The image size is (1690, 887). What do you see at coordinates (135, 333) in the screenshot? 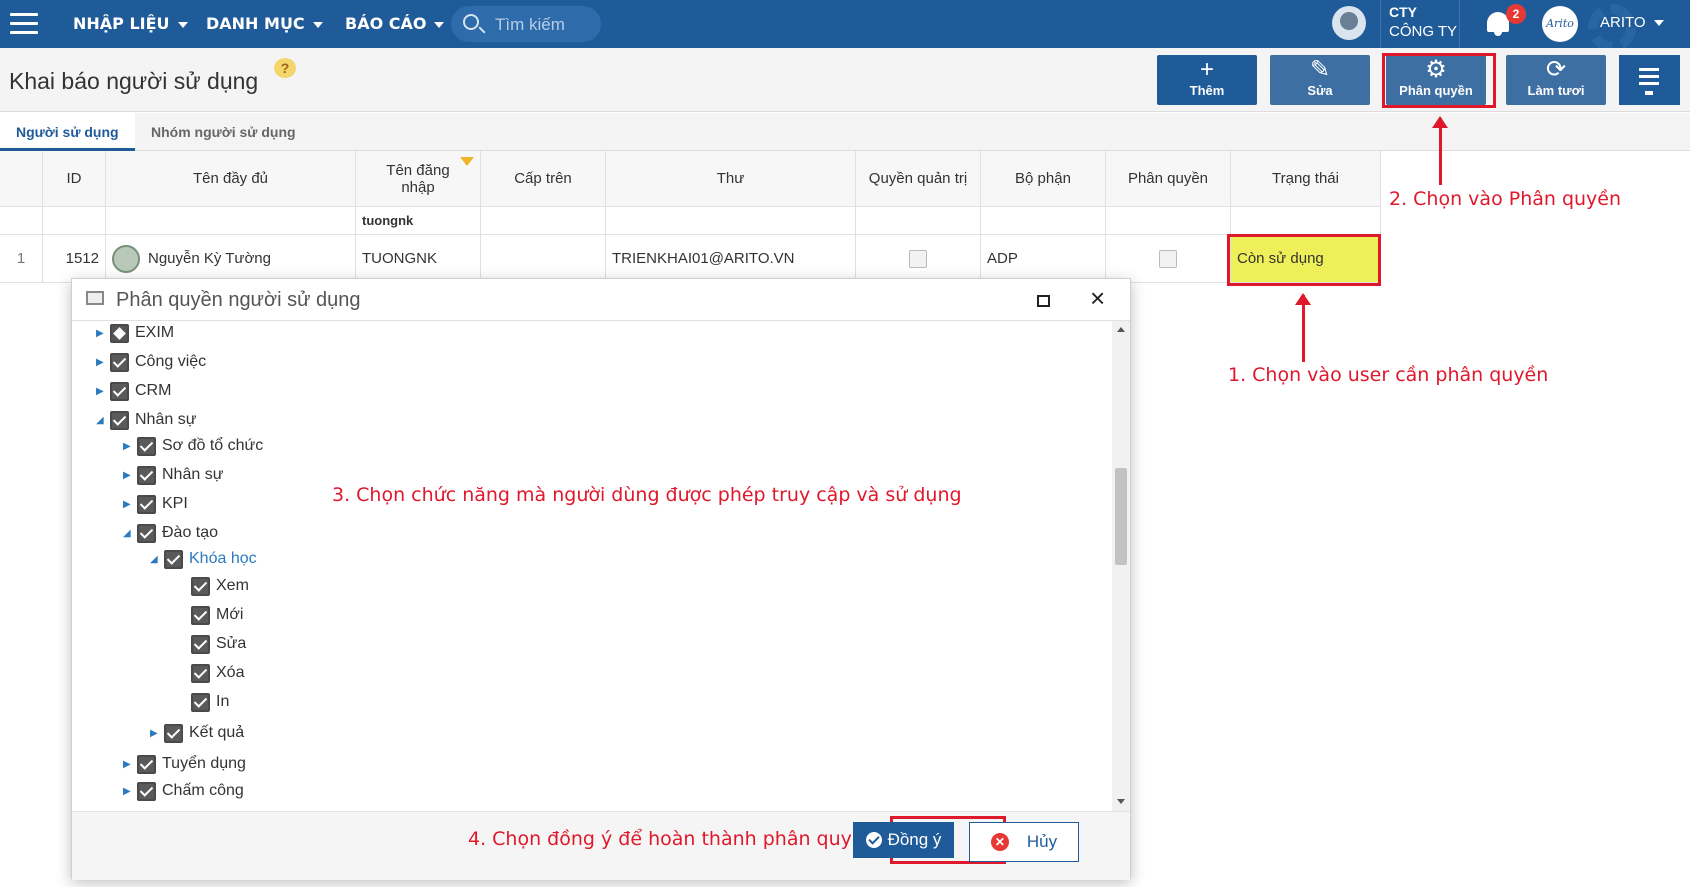
I see `tree-node: ▶ EXIM` at bounding box center [135, 333].